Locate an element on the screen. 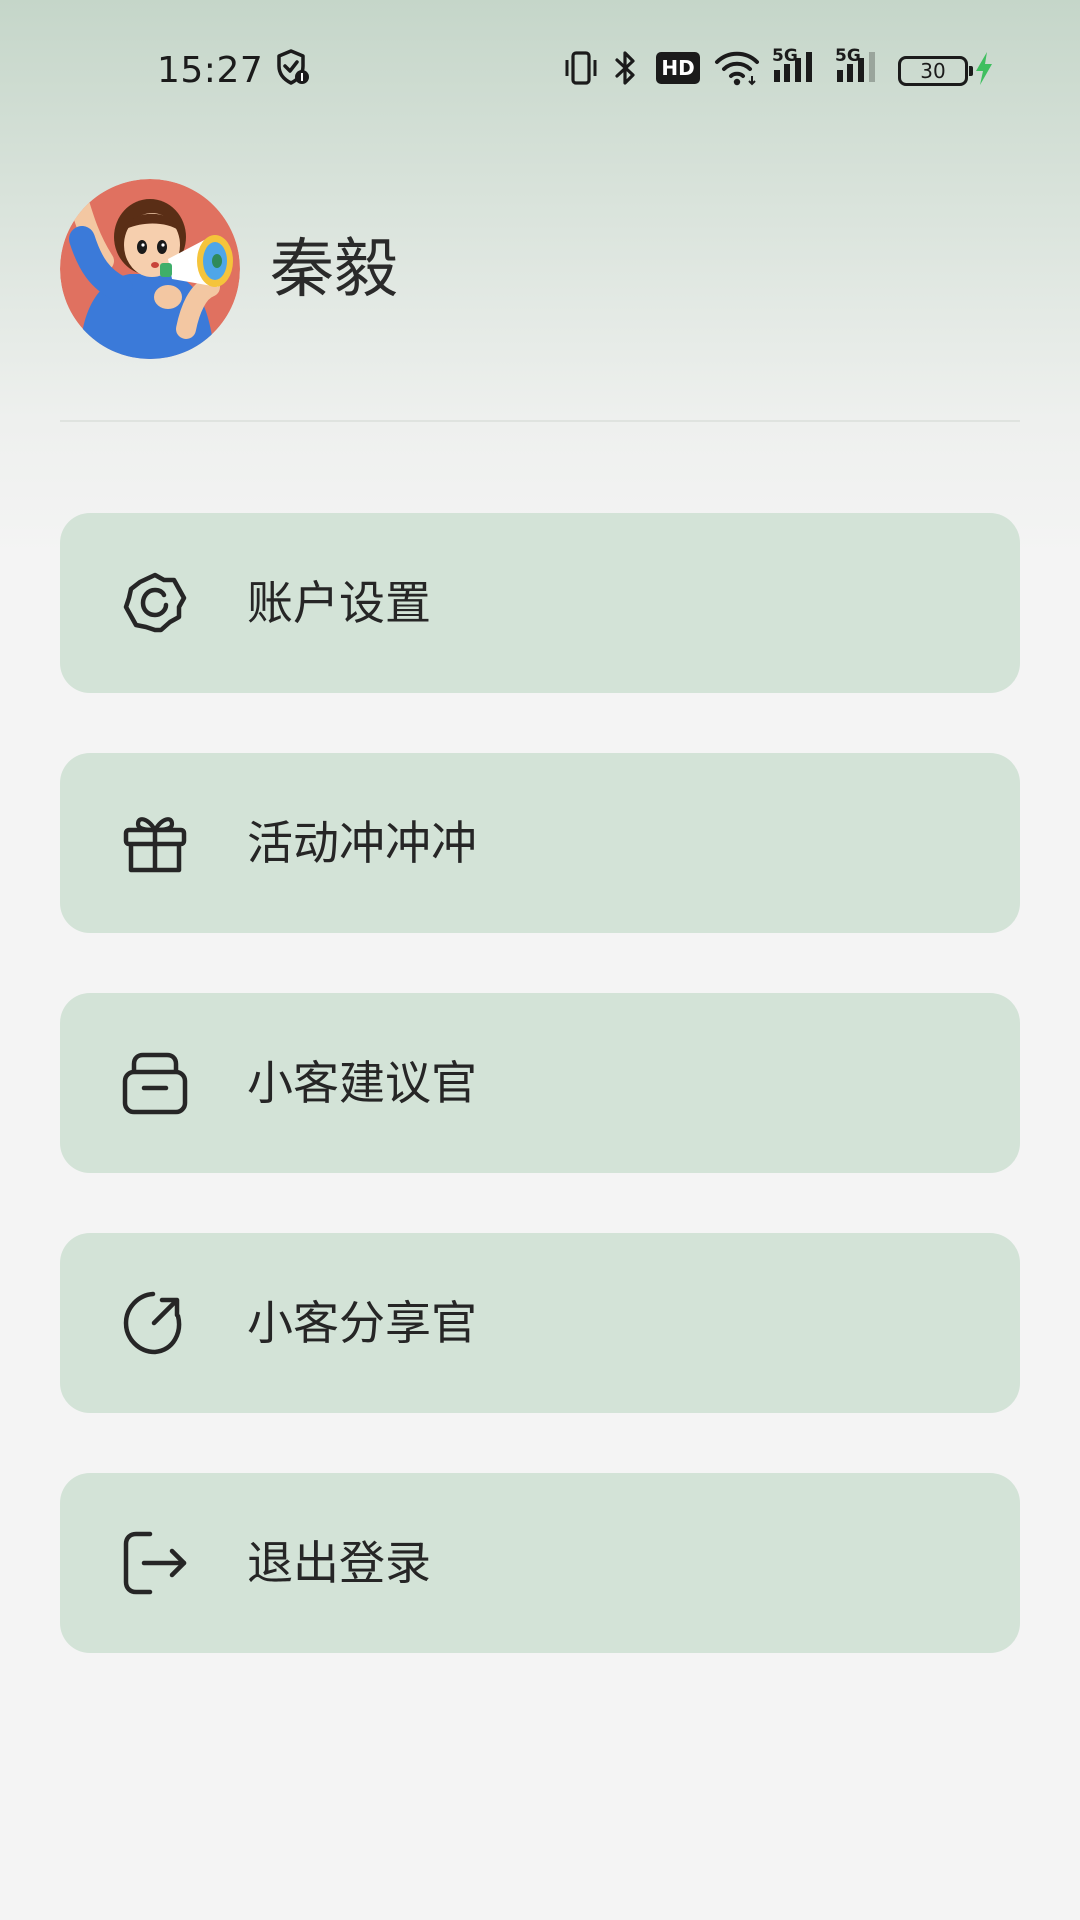 The height and width of the screenshot is (1920, 1080). charging-icon is located at coordinates (984, 68).